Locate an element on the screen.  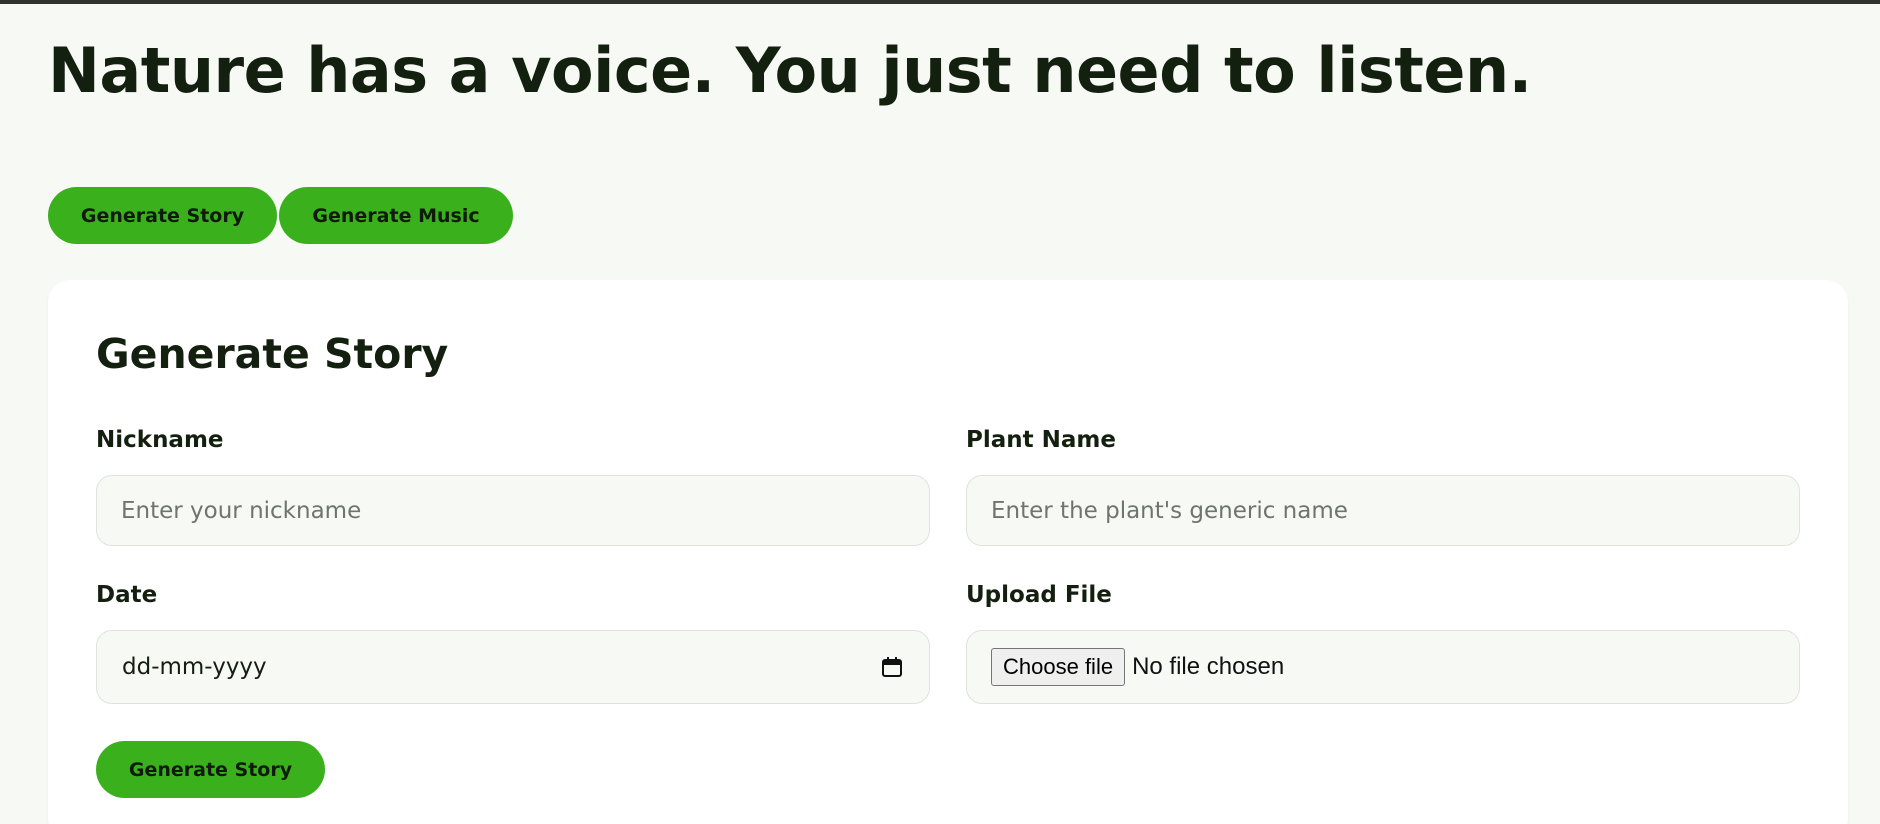
calendar-icon is located at coordinates (892, 667).